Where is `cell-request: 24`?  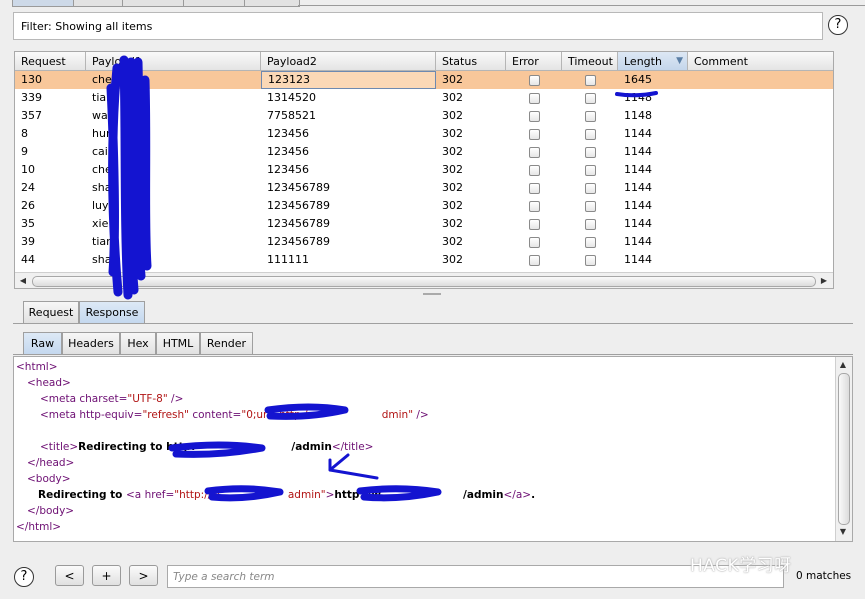
cell-request: 24 is located at coordinates (28, 187).